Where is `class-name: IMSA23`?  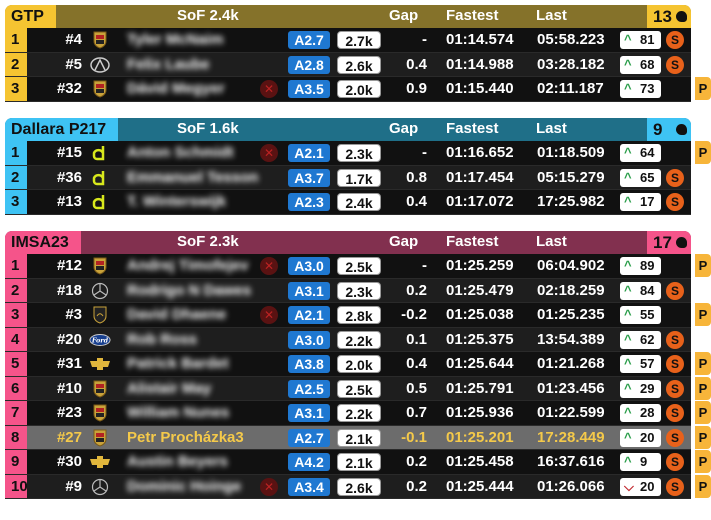 class-name: IMSA23 is located at coordinates (43, 242).